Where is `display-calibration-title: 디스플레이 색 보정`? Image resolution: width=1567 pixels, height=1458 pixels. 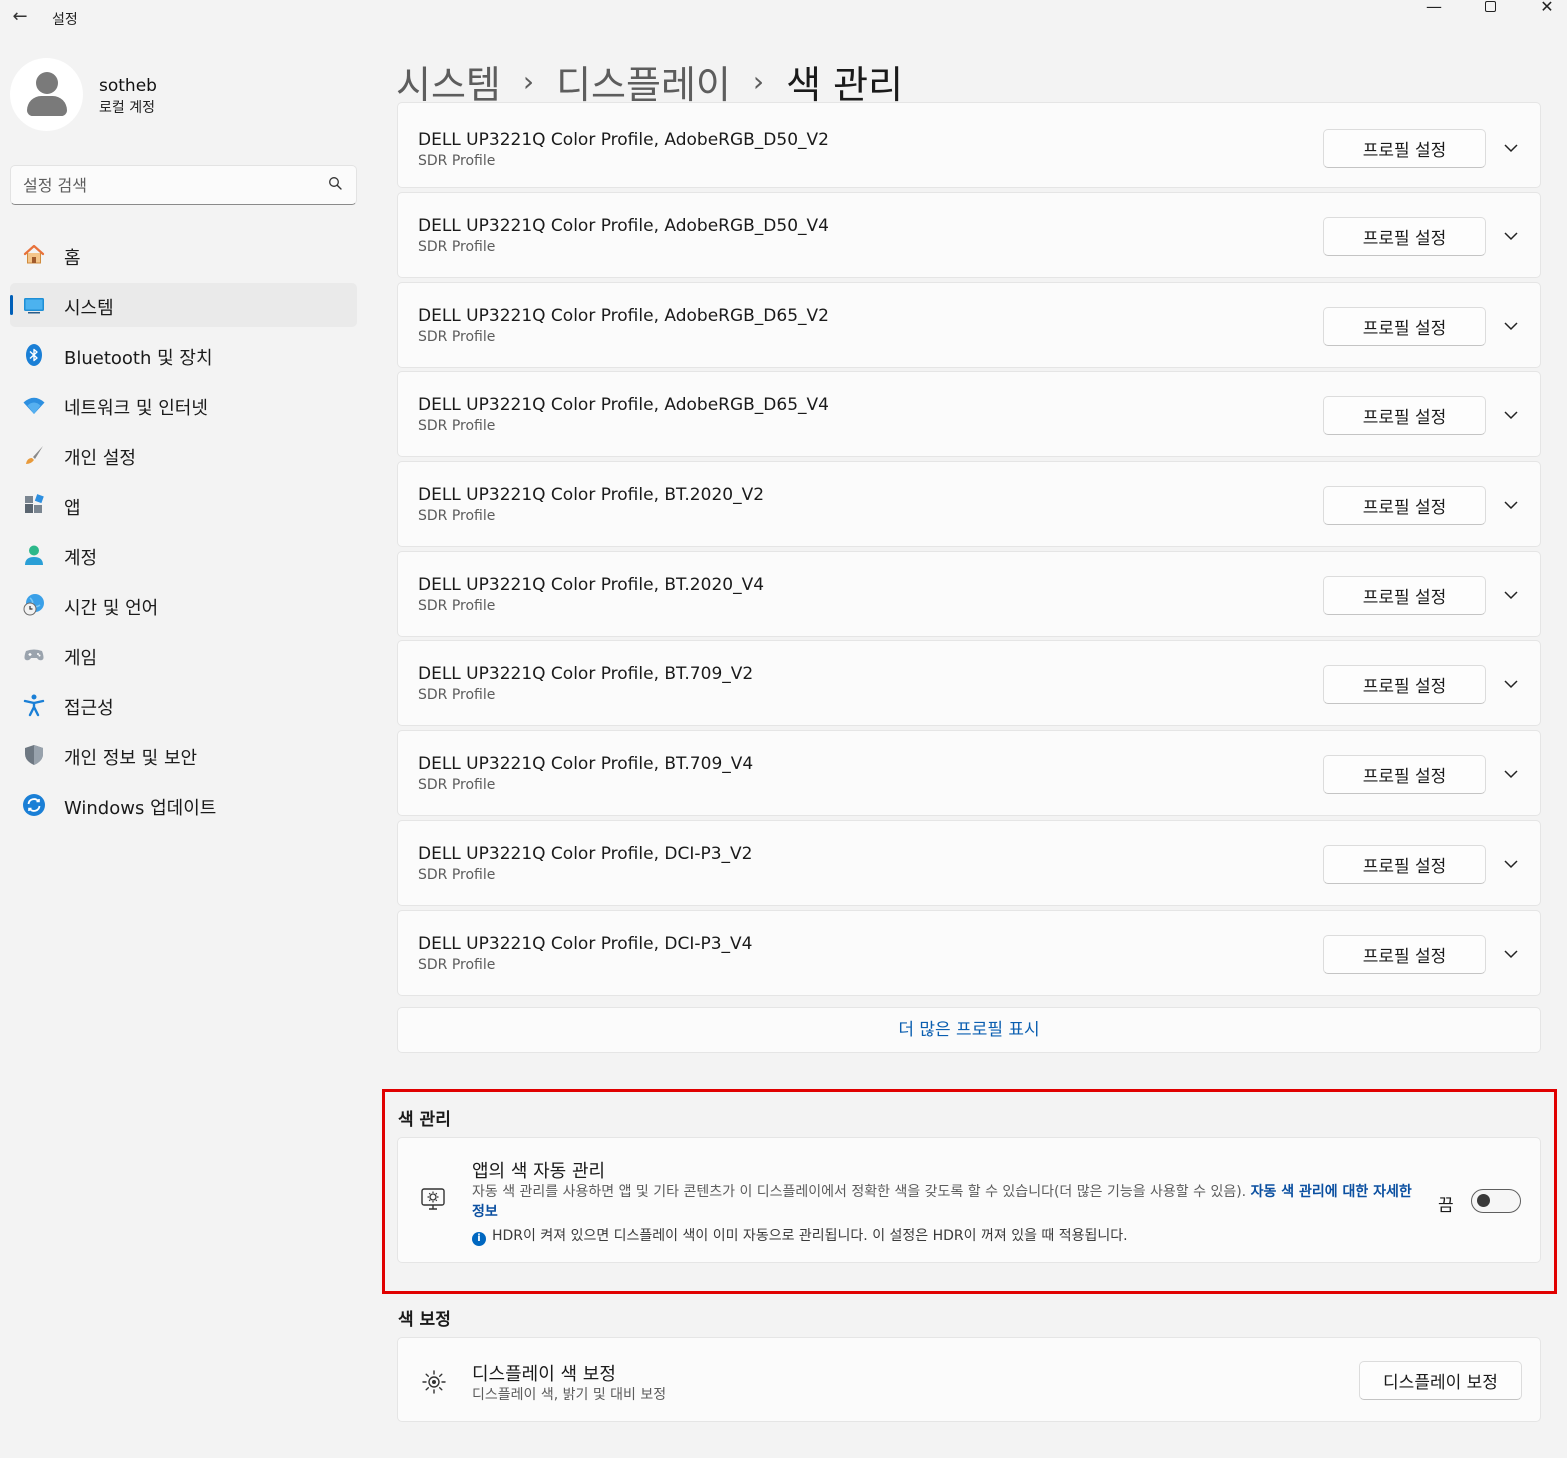
display-calibration-title: 디스플레이 색 보정 is located at coordinates (544, 1374).